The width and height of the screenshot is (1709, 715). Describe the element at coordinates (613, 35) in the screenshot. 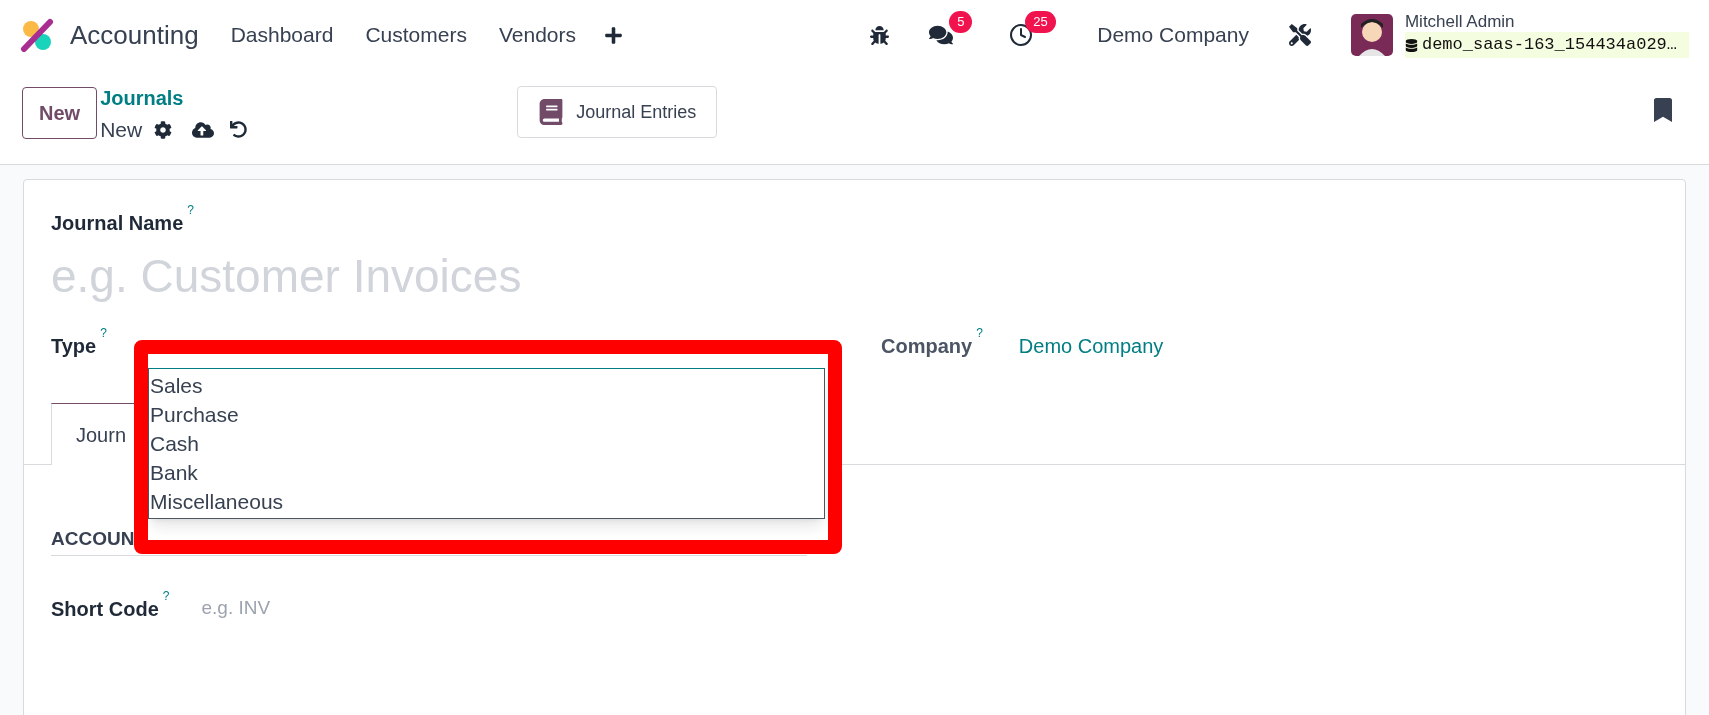

I see `add-icon` at that location.